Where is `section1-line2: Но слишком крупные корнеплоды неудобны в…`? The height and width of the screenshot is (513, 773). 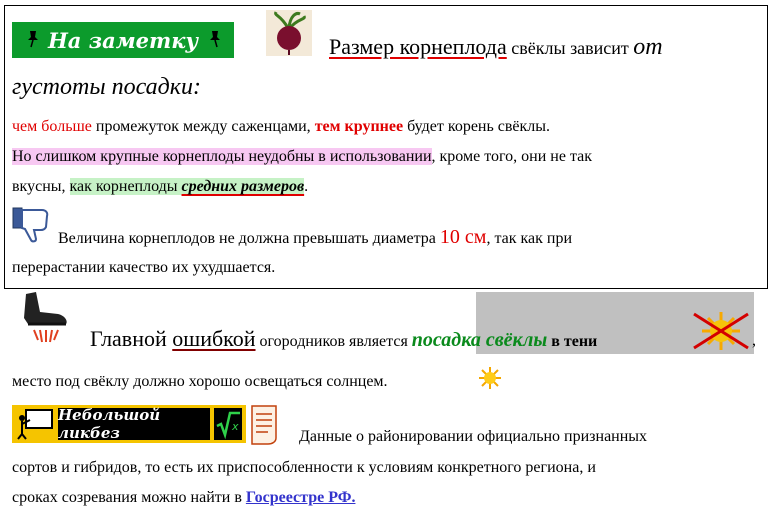 section1-line2: Но слишком крупные корнеплоды неудобны в… is located at coordinates (302, 156).